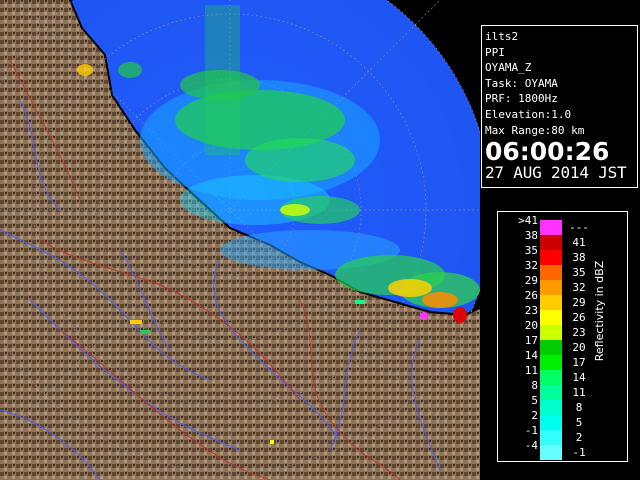 The width and height of the screenshot is (640, 480). I want to click on legend-high-label: 20, so click(579, 347).